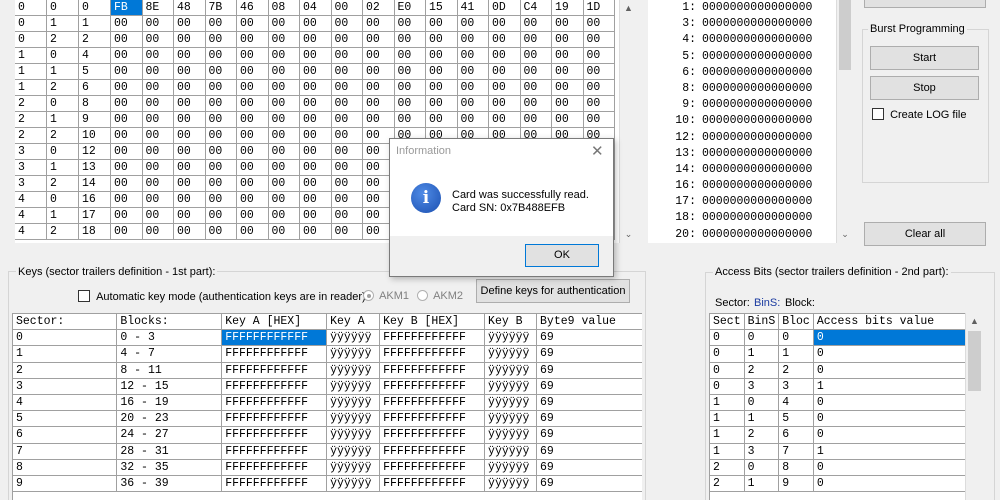  Describe the element at coordinates (65, 435) in the screenshot. I see `keys-cell: 6` at that location.